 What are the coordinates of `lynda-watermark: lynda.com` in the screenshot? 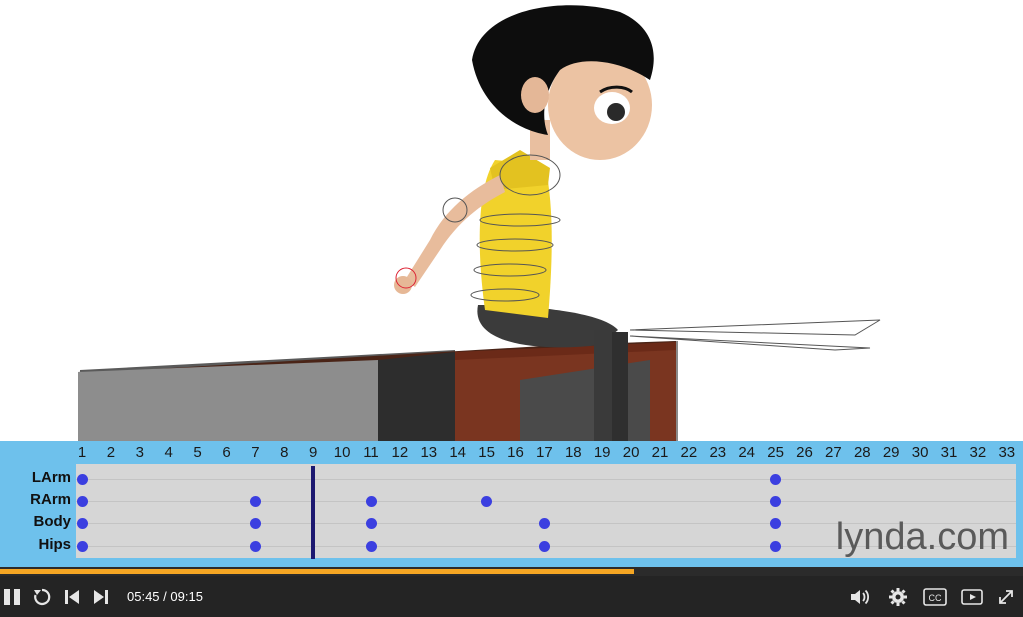 It's located at (922, 537).